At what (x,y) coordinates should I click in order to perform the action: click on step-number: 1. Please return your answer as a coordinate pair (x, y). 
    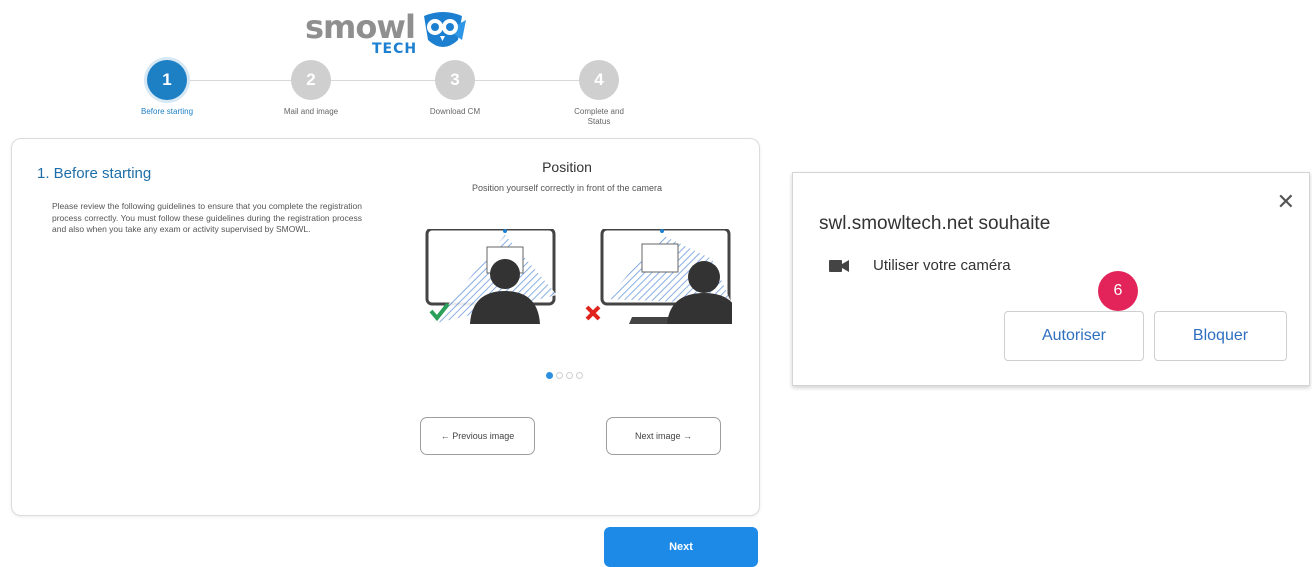
    Looking at the image, I should click on (167, 80).